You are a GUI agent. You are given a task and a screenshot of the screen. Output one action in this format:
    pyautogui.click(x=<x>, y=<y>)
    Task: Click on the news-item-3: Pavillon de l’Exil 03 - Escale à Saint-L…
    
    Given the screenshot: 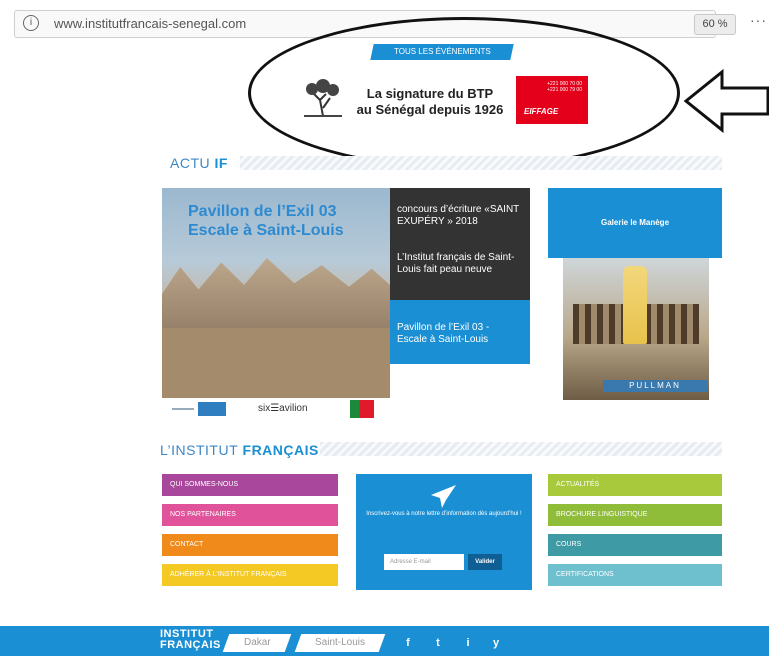 What is the action you would take?
    pyautogui.click(x=459, y=334)
    